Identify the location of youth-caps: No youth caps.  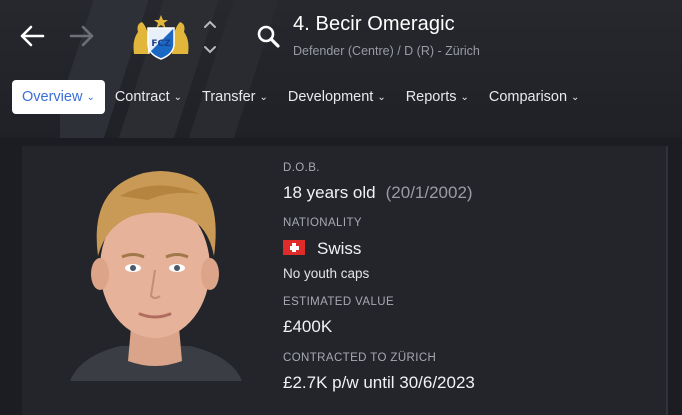
(326, 273).